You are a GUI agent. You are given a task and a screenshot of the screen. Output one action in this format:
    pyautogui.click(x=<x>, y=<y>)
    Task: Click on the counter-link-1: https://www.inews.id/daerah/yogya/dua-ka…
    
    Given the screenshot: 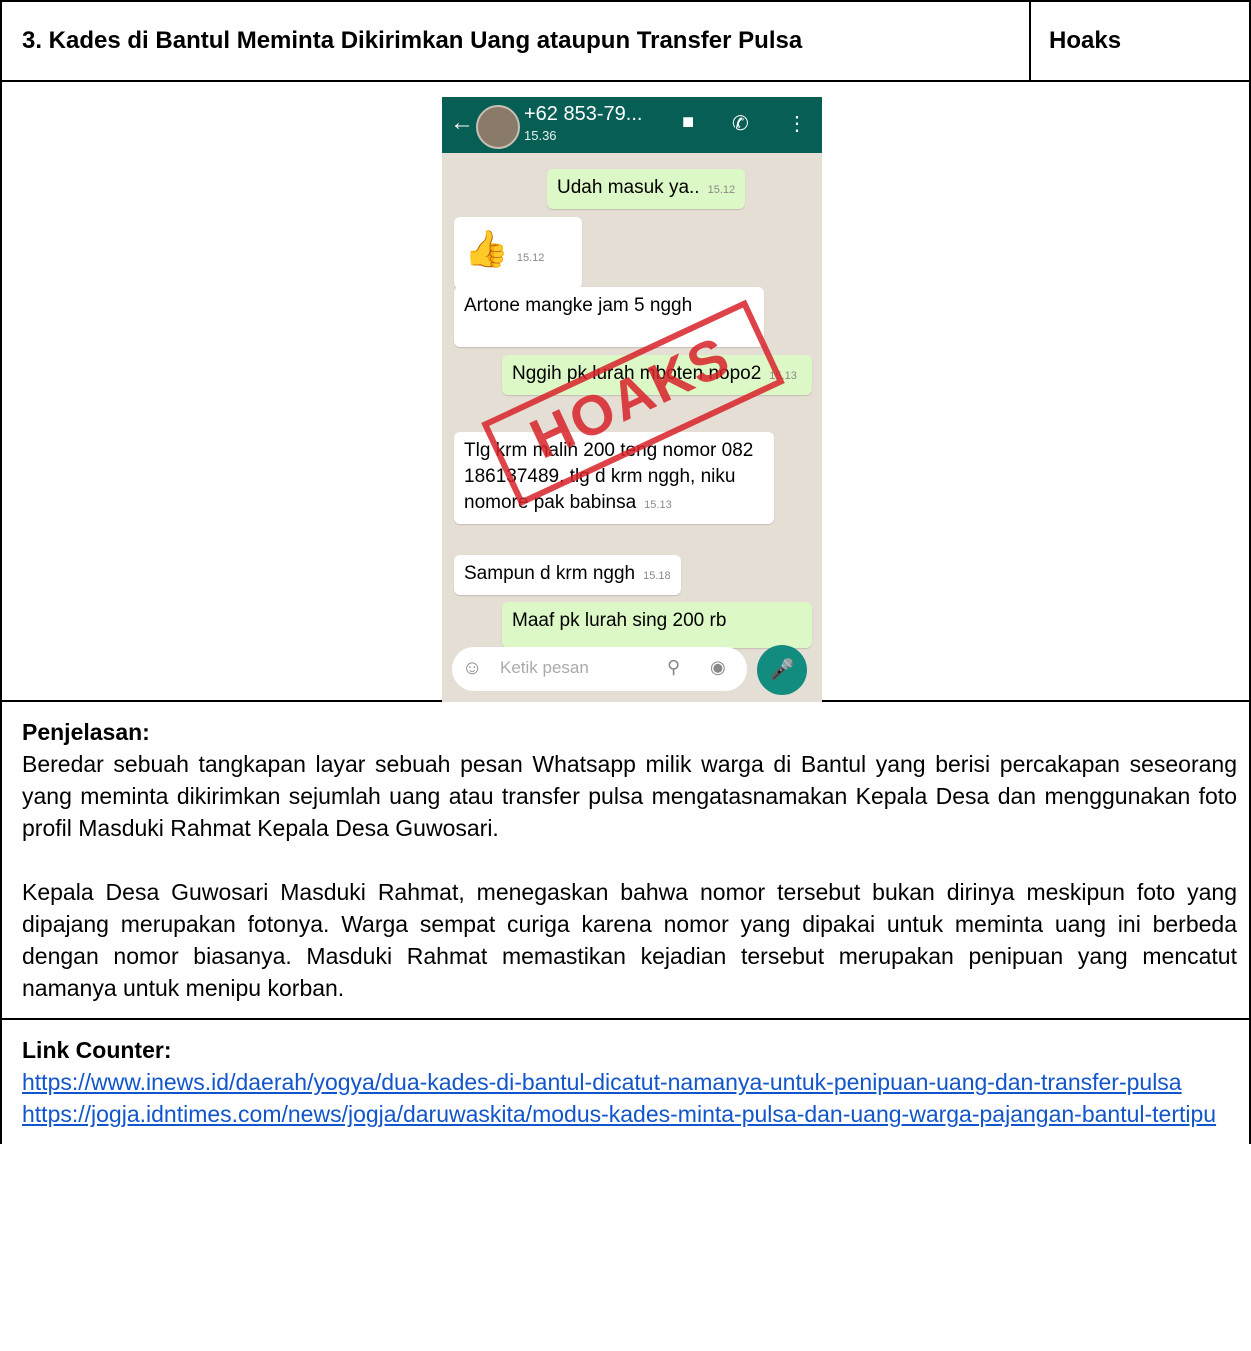 What is the action you would take?
    pyautogui.click(x=629, y=1082)
    